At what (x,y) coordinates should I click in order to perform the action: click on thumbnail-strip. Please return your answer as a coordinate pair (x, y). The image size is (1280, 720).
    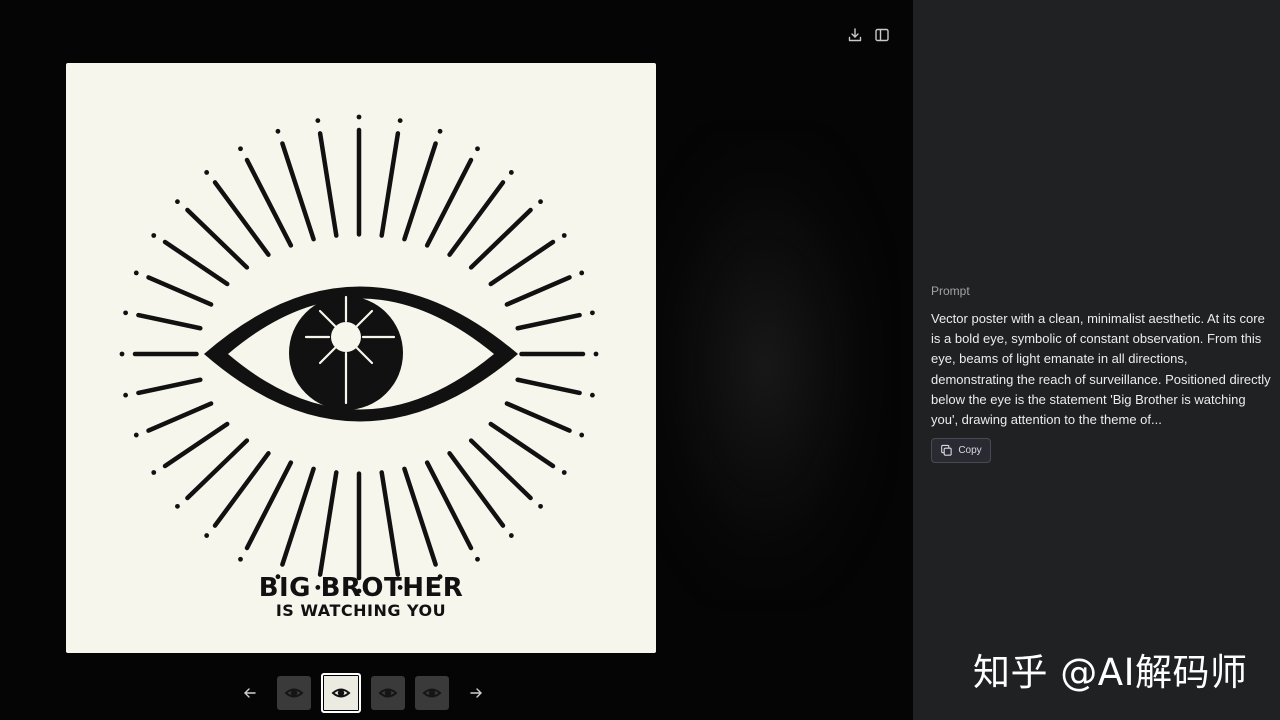
    Looking at the image, I should click on (363, 693).